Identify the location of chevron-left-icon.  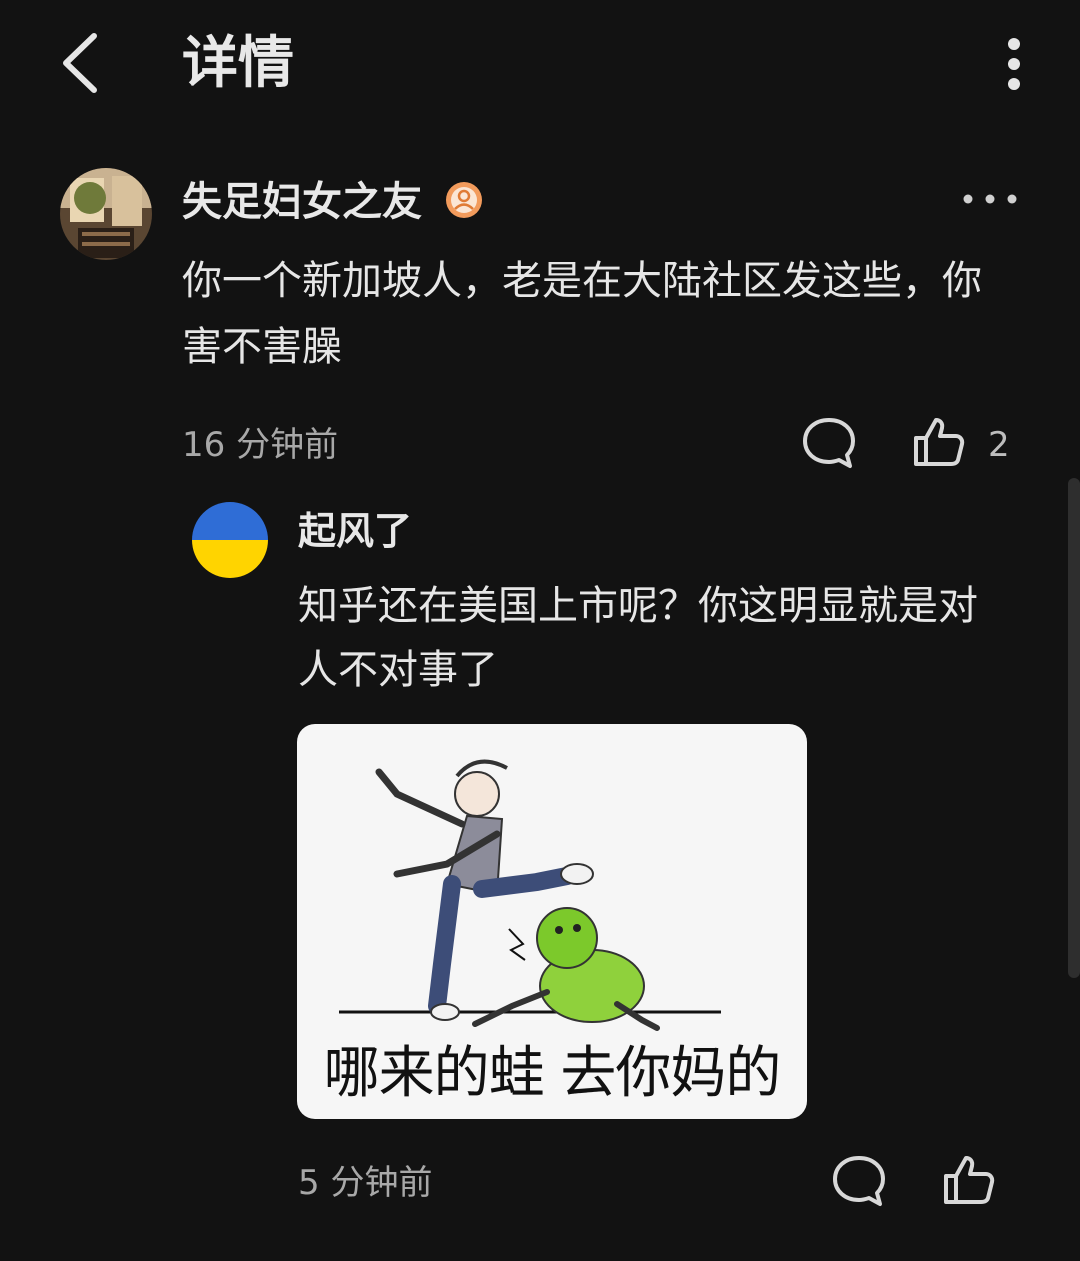
(80, 63).